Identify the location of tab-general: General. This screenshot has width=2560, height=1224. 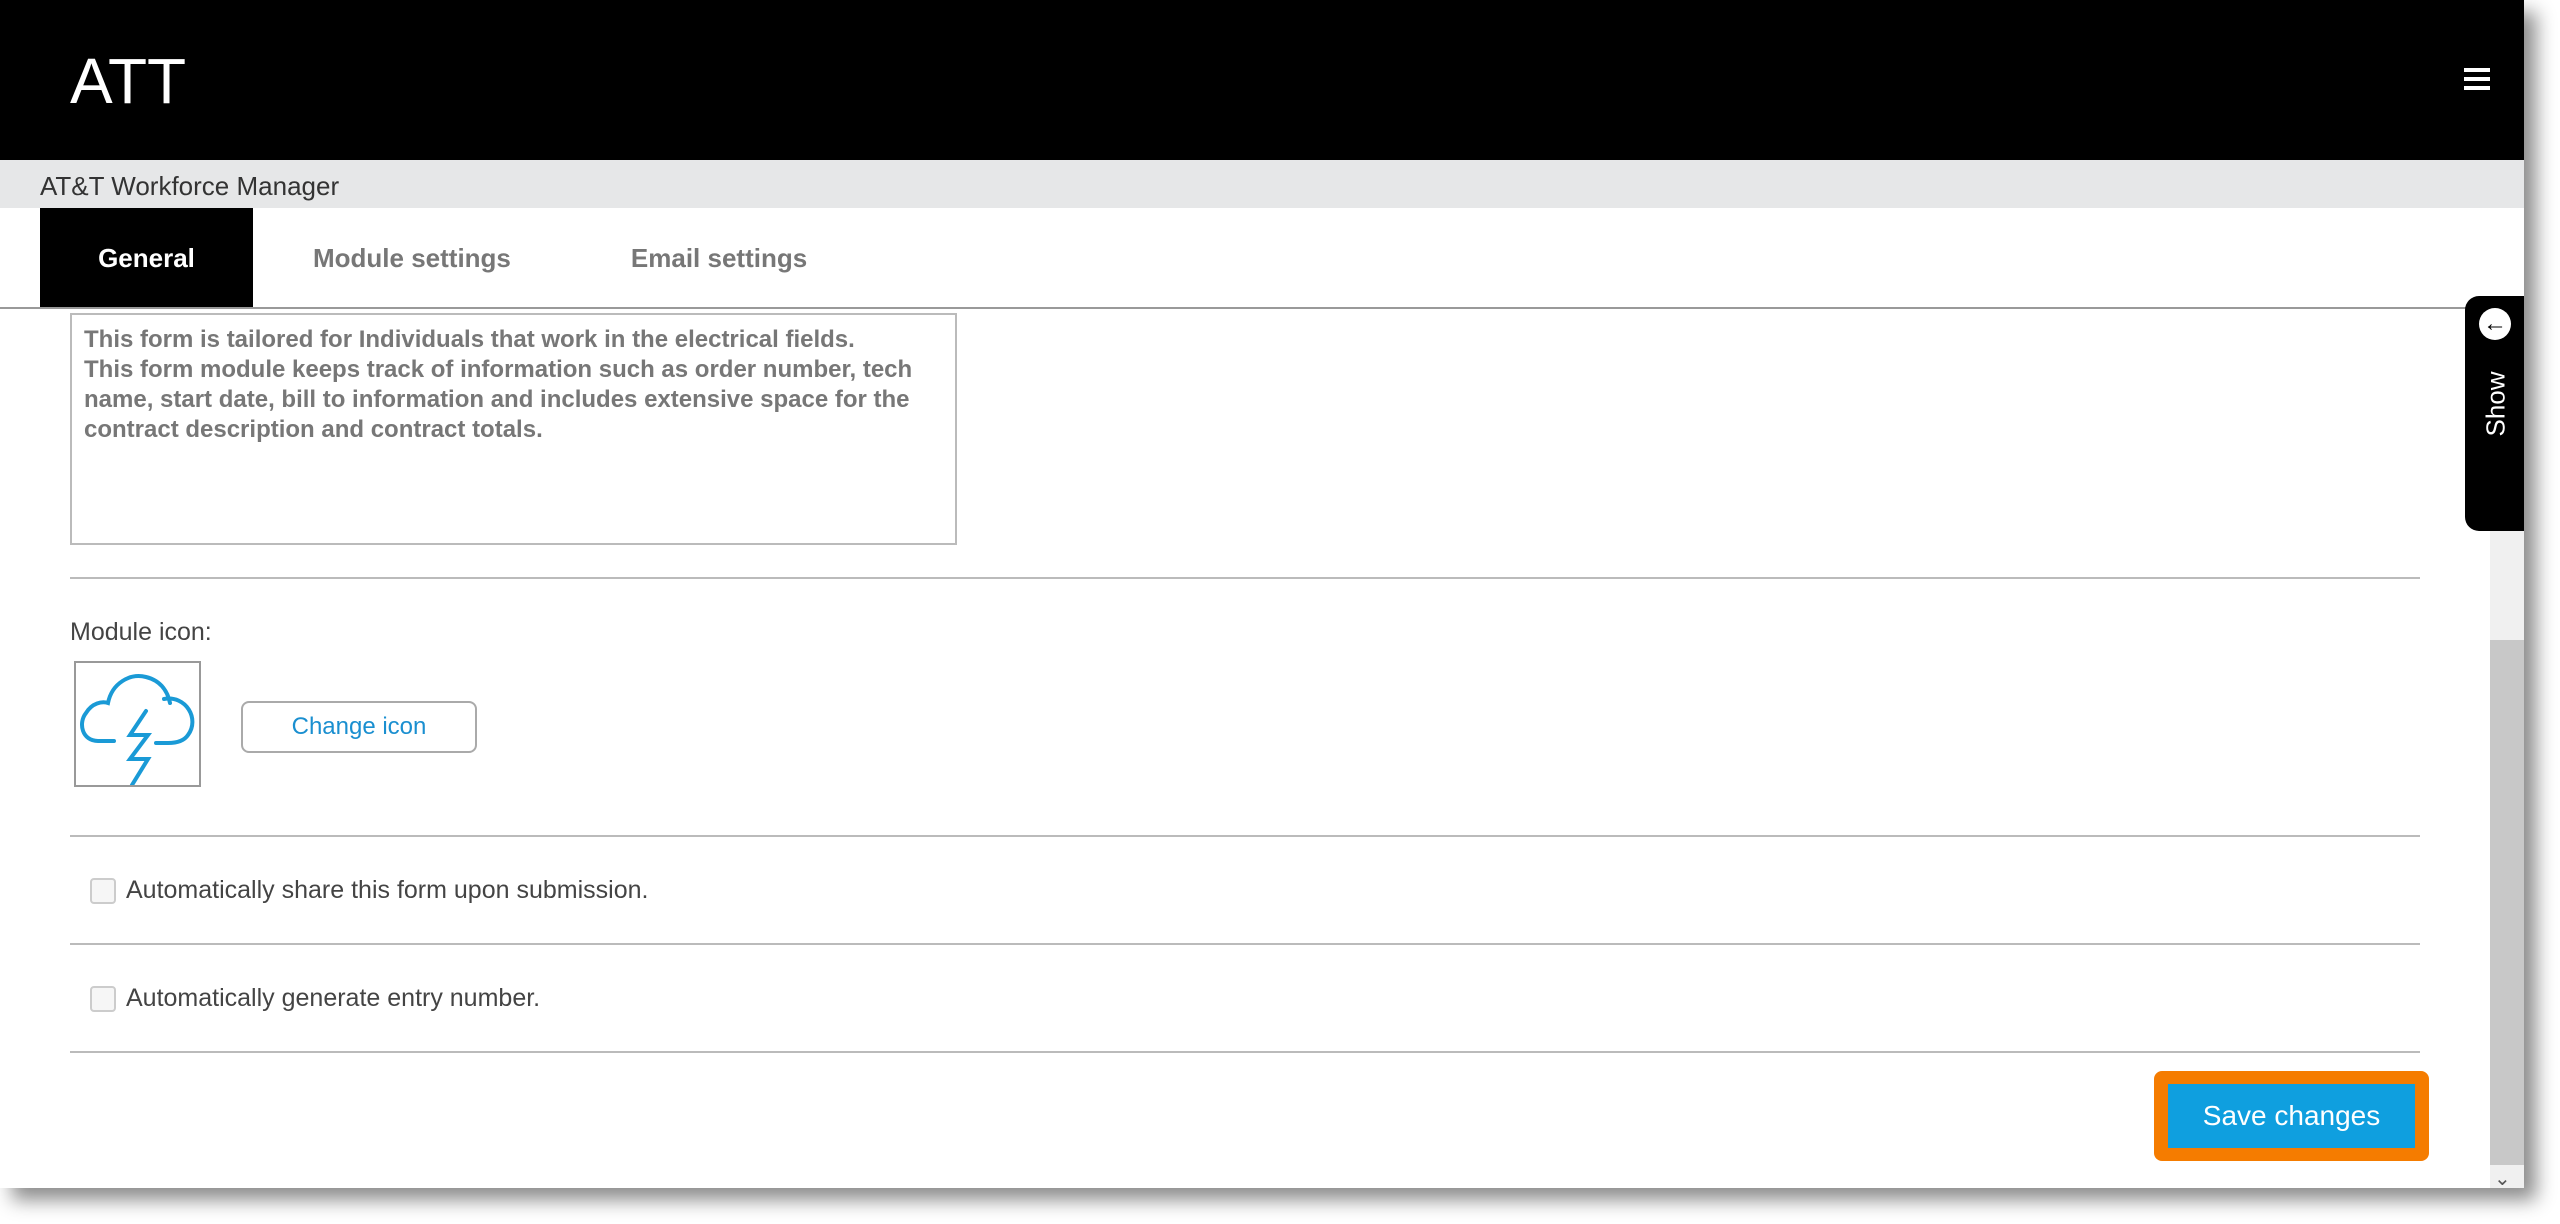
(146, 258).